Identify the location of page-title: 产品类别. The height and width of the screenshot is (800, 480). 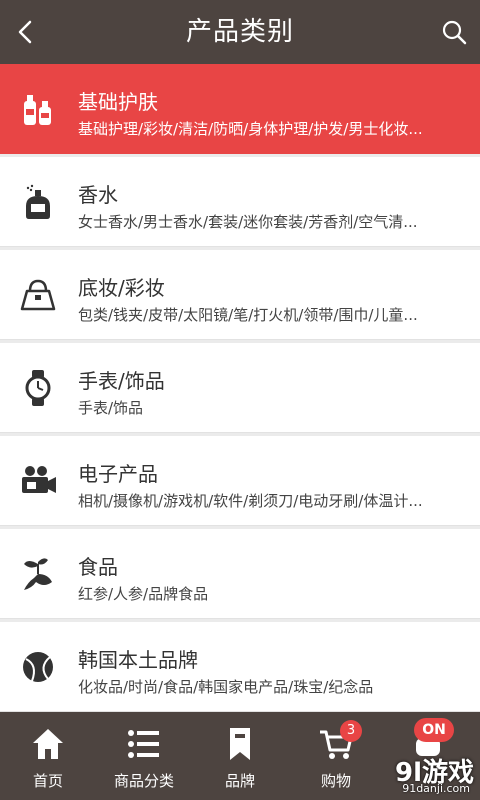
(239, 32).